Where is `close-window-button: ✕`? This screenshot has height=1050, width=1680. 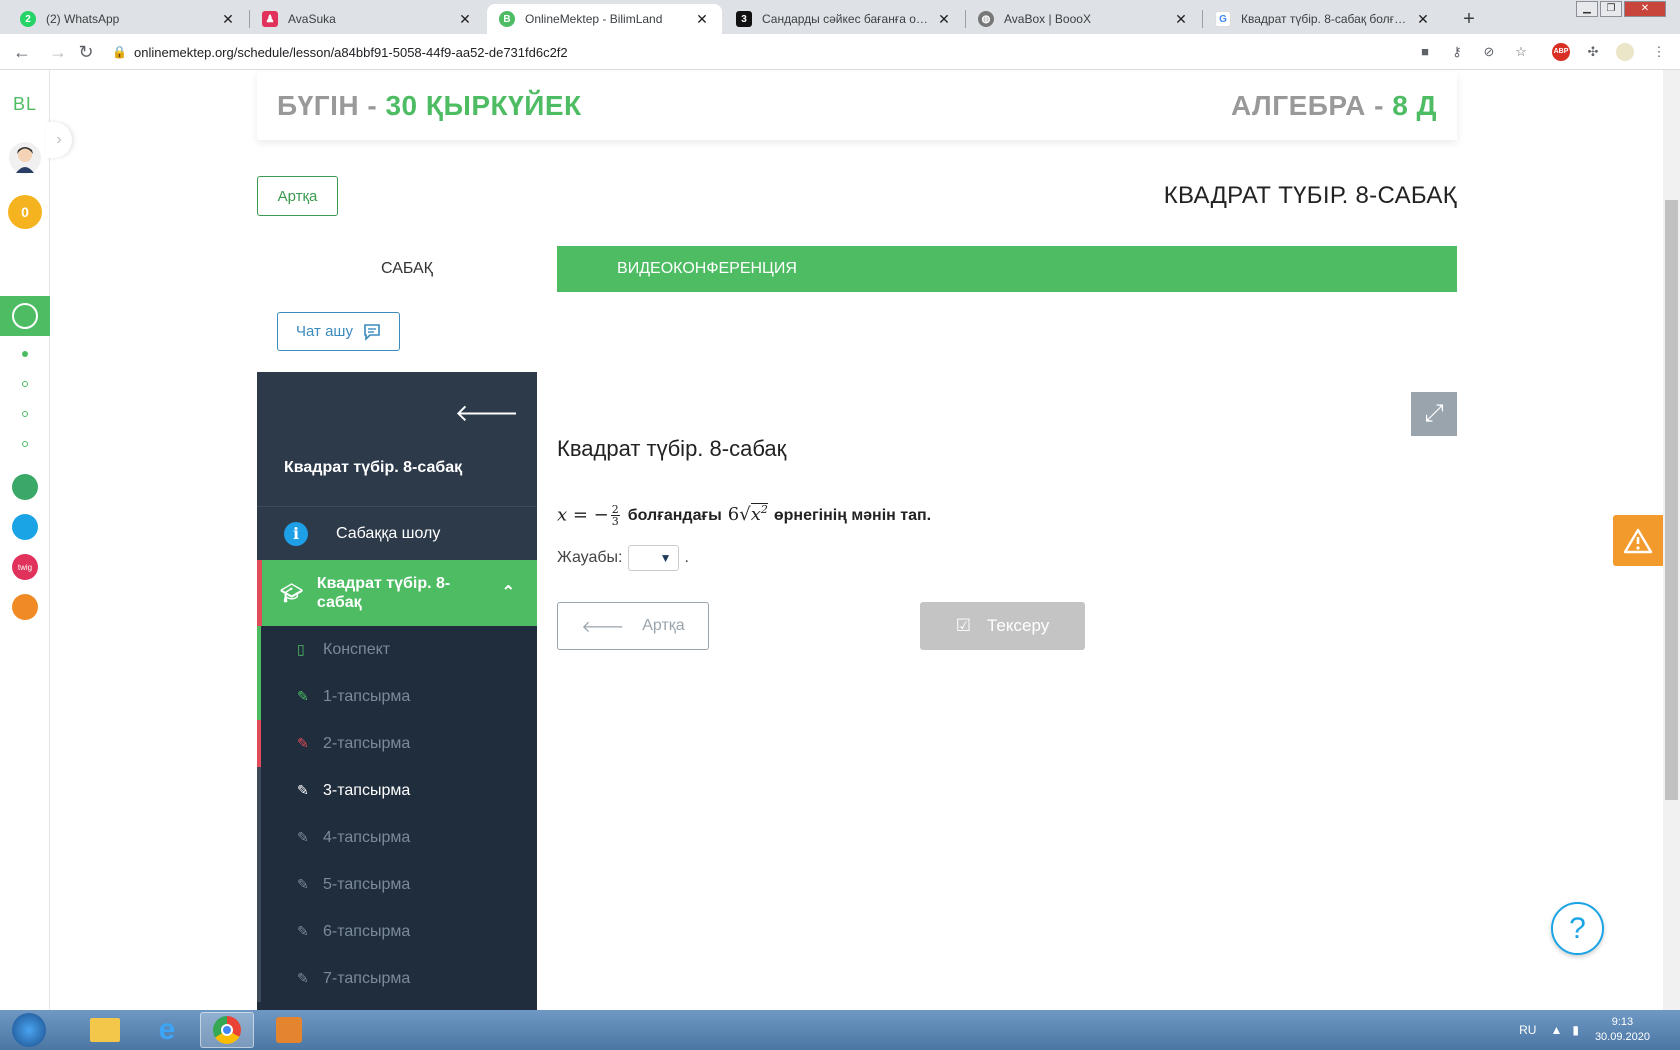 close-window-button: ✕ is located at coordinates (1645, 9).